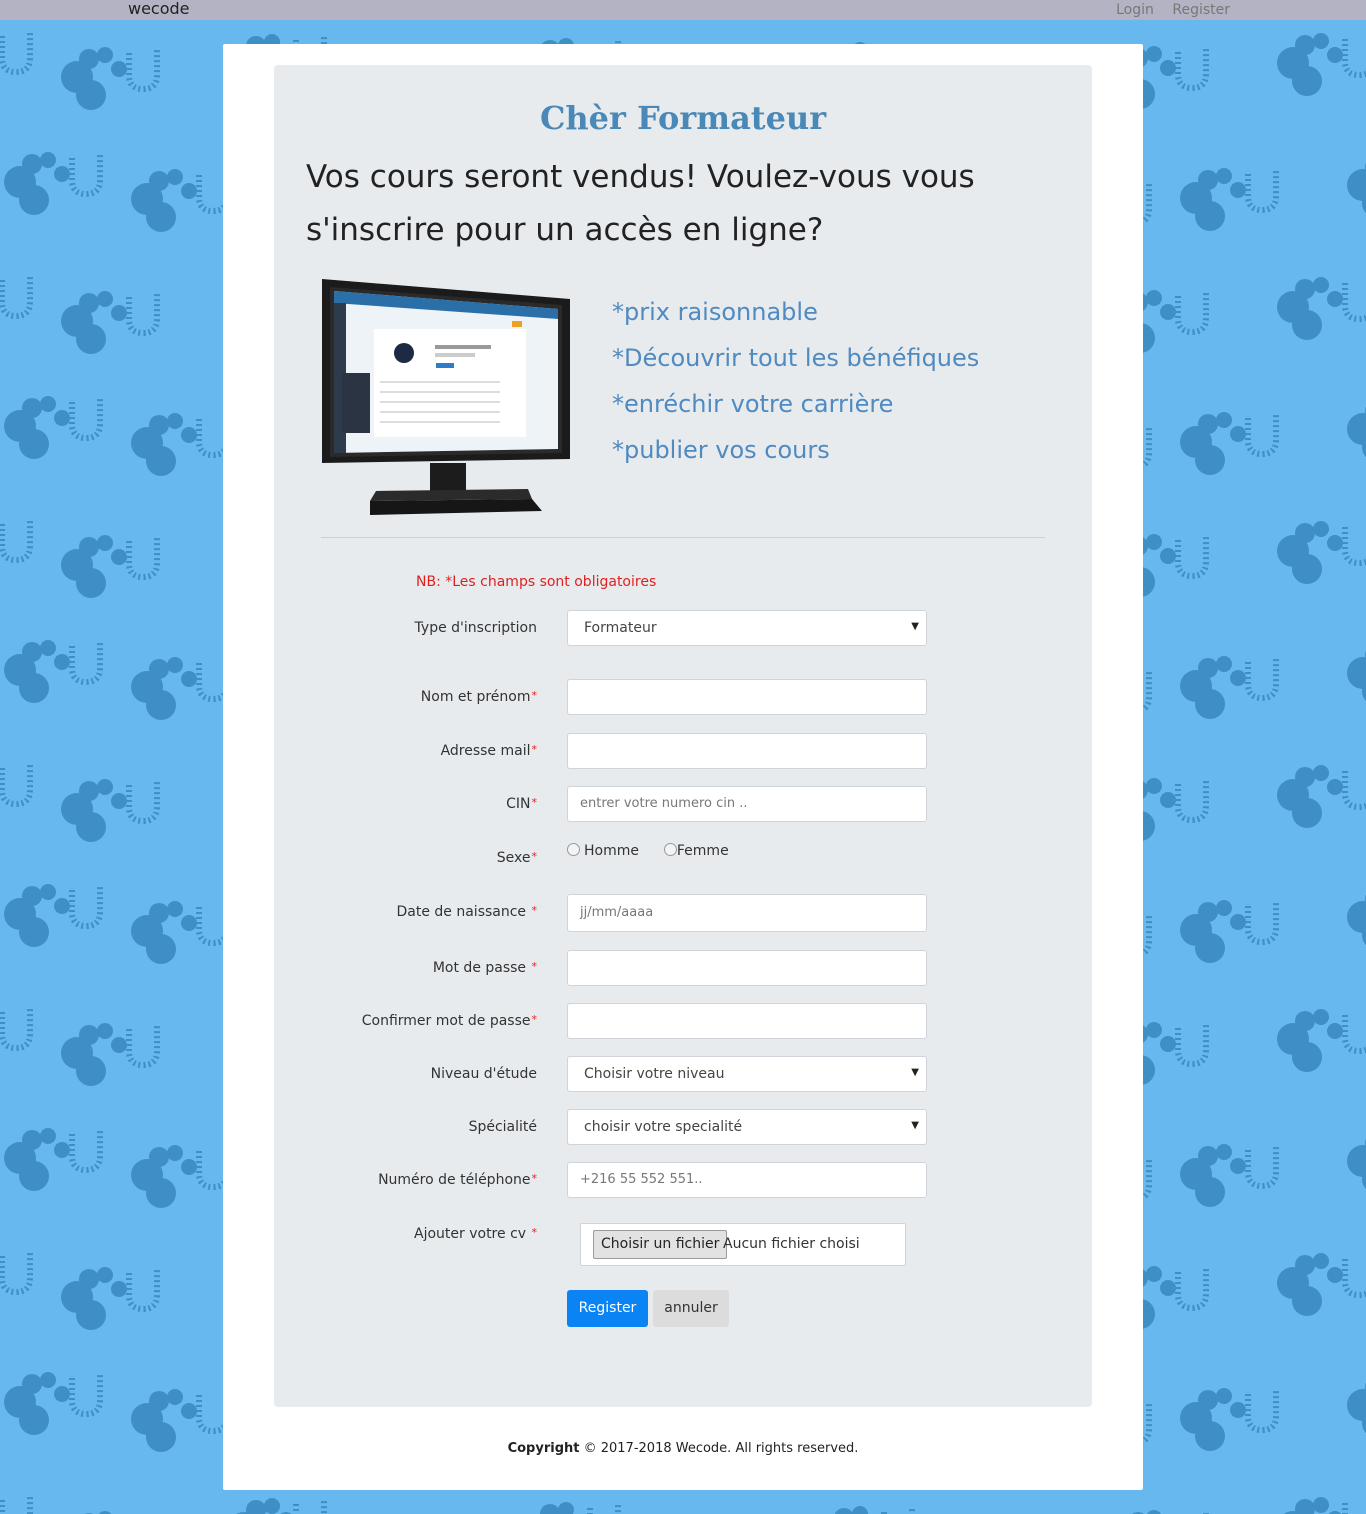  Describe the element at coordinates (466, 912) in the screenshot. I see `birth-label: Date de naissance *` at that location.